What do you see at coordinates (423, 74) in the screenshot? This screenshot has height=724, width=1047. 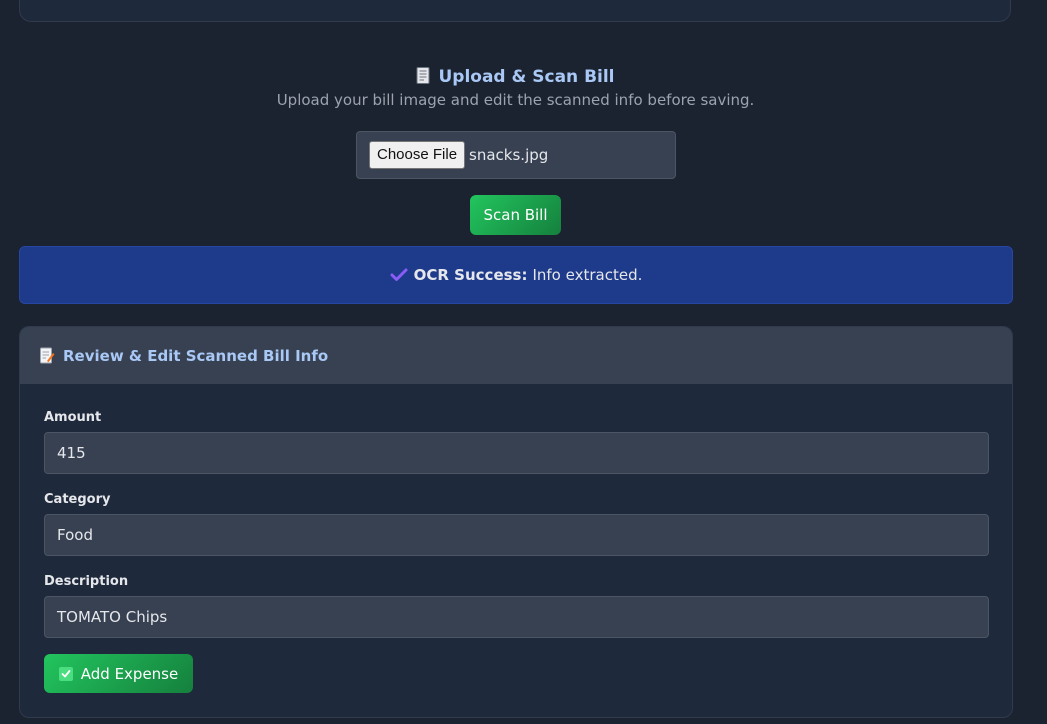 I see `receipt-icon` at bounding box center [423, 74].